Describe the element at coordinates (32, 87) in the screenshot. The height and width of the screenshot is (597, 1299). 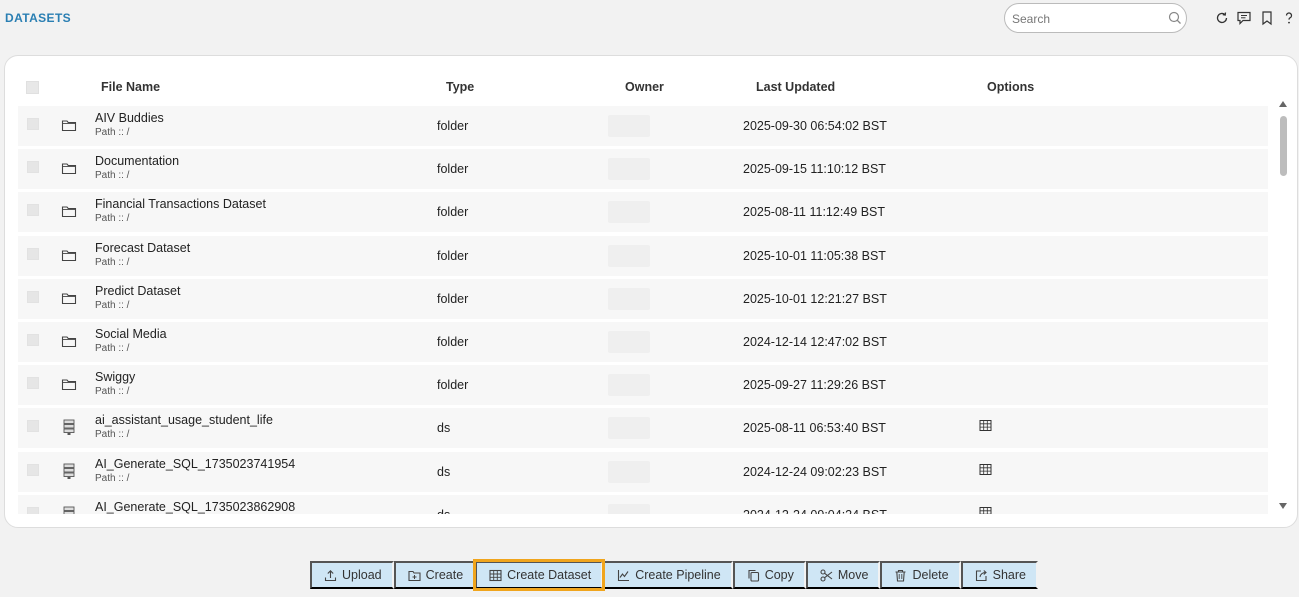
I see `select-all-checkbox` at that location.